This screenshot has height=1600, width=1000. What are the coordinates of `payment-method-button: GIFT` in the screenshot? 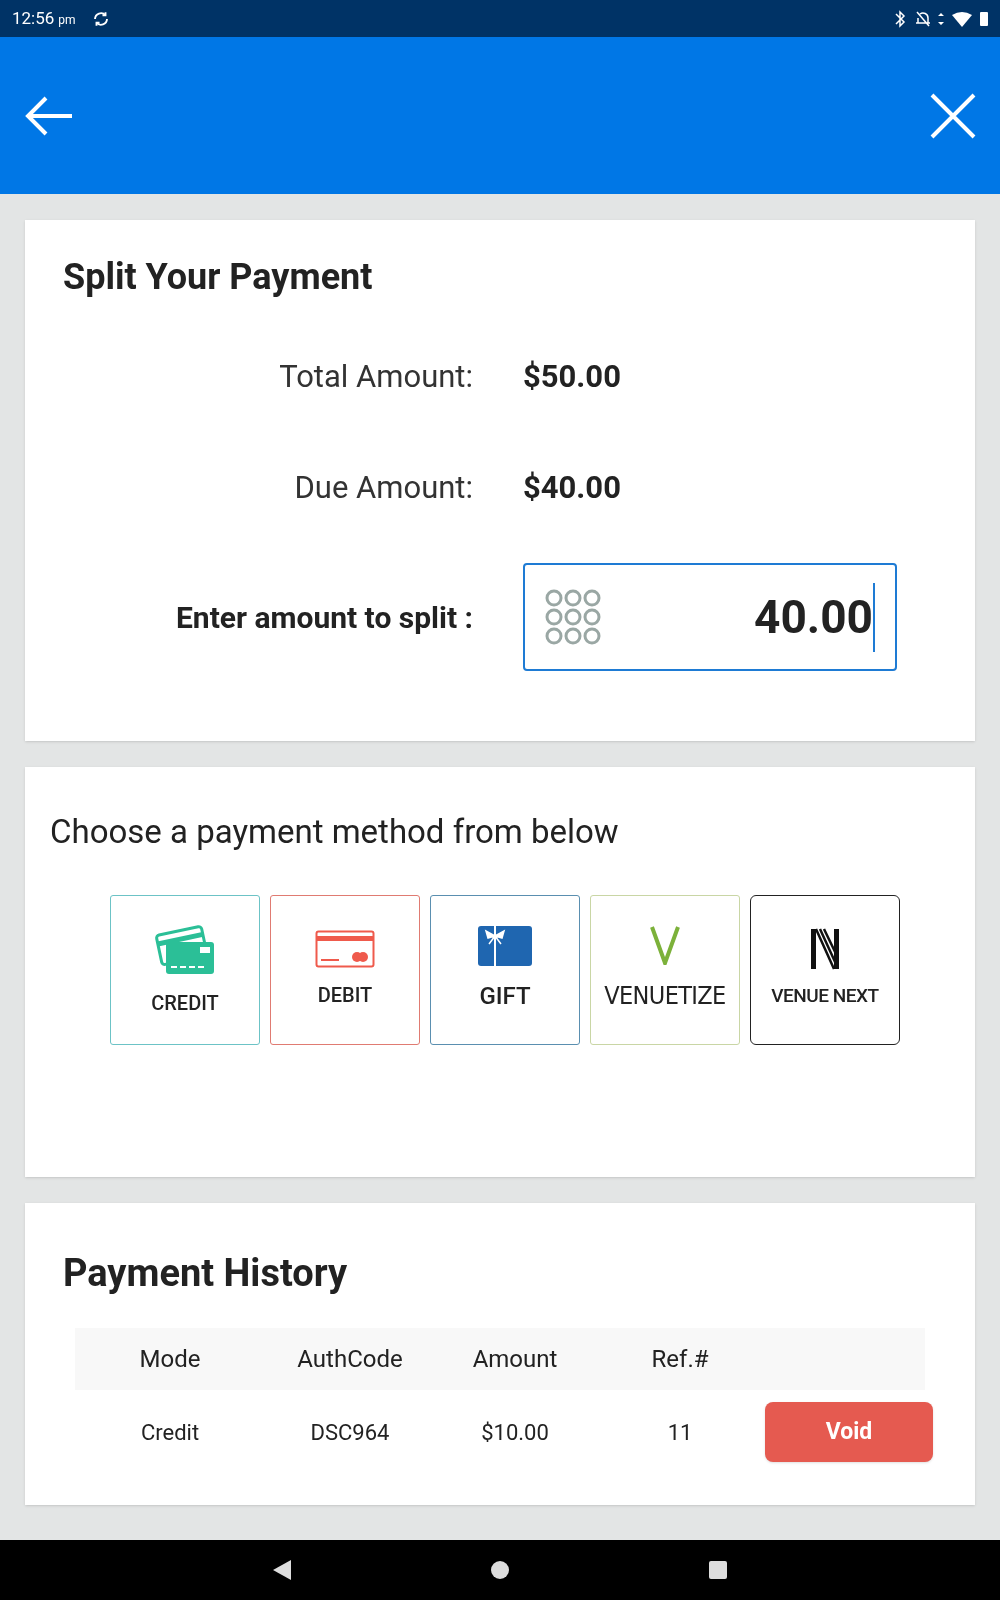 It's located at (505, 969).